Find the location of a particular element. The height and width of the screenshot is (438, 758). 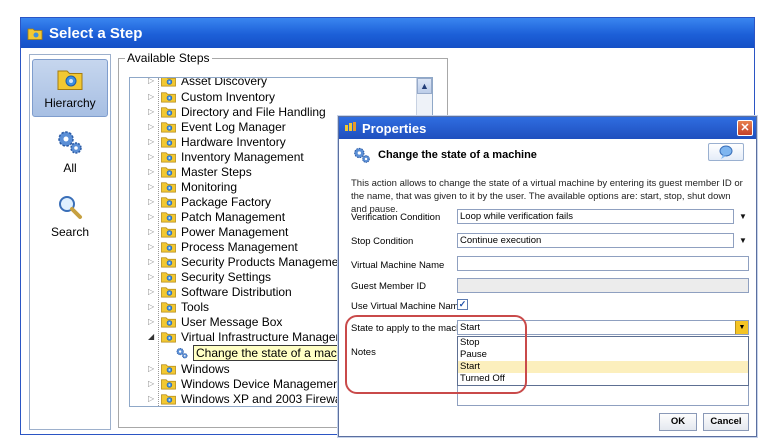

tree-node-label: Power Management is located at coordinates (235, 231).